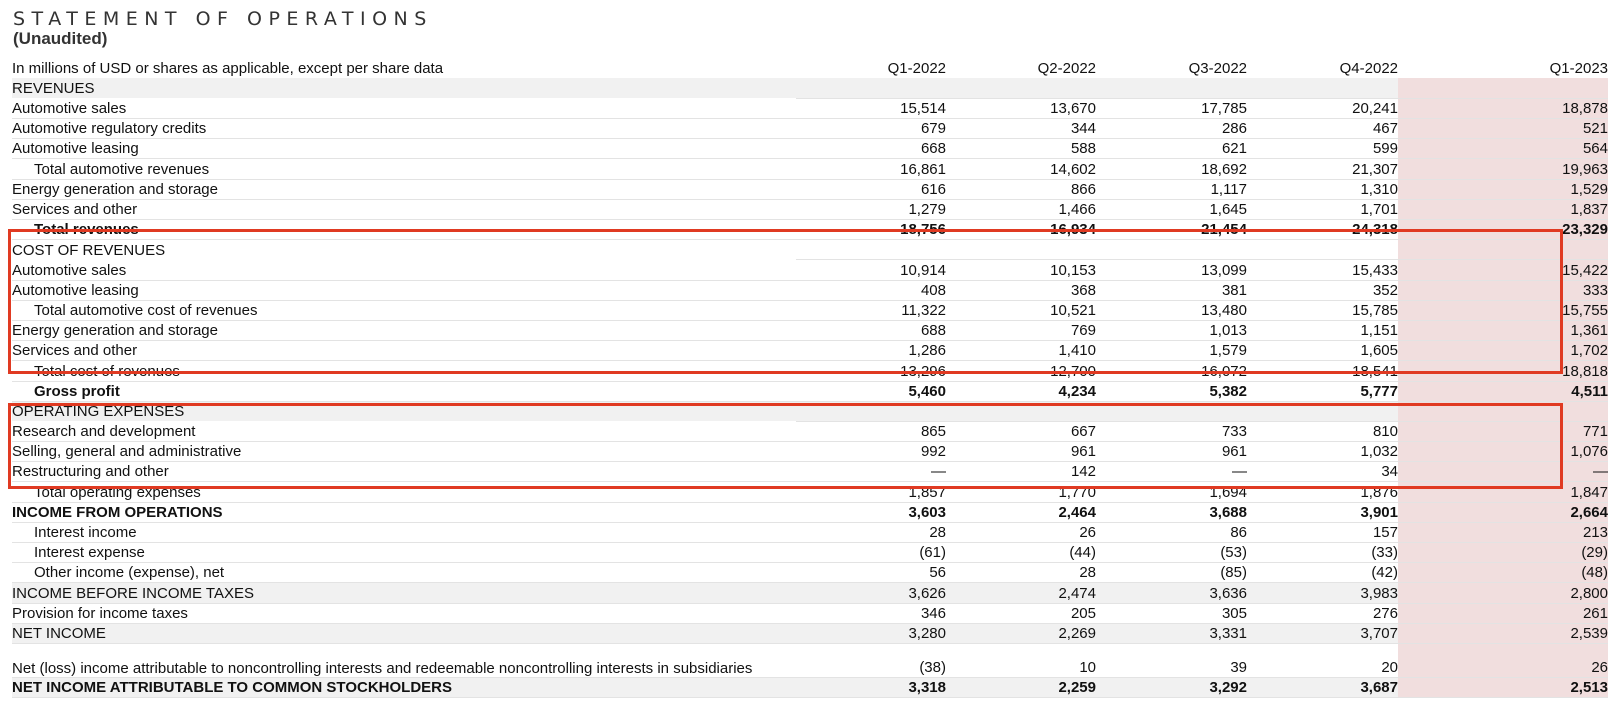 The height and width of the screenshot is (708, 1620). Describe the element at coordinates (871, 593) in the screenshot. I see `value-cell: 3,626` at that location.